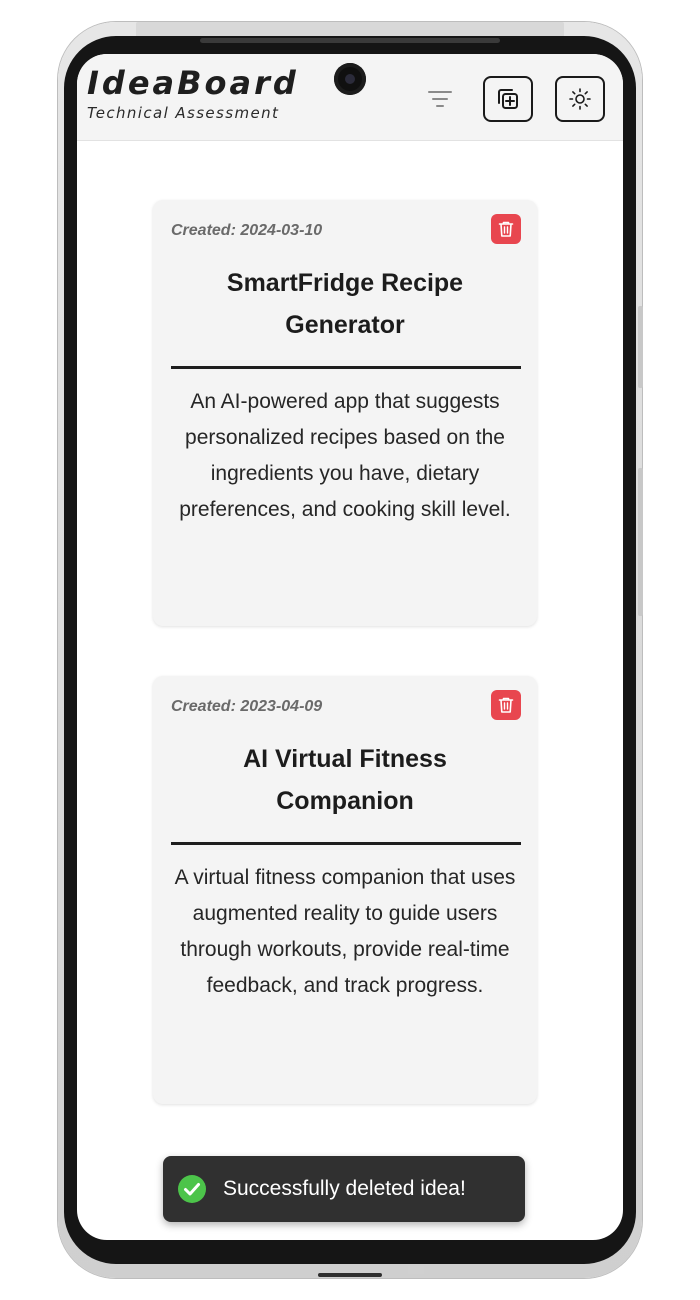 The image size is (700, 1300). I want to click on add-copy-icon, so click(508, 99).